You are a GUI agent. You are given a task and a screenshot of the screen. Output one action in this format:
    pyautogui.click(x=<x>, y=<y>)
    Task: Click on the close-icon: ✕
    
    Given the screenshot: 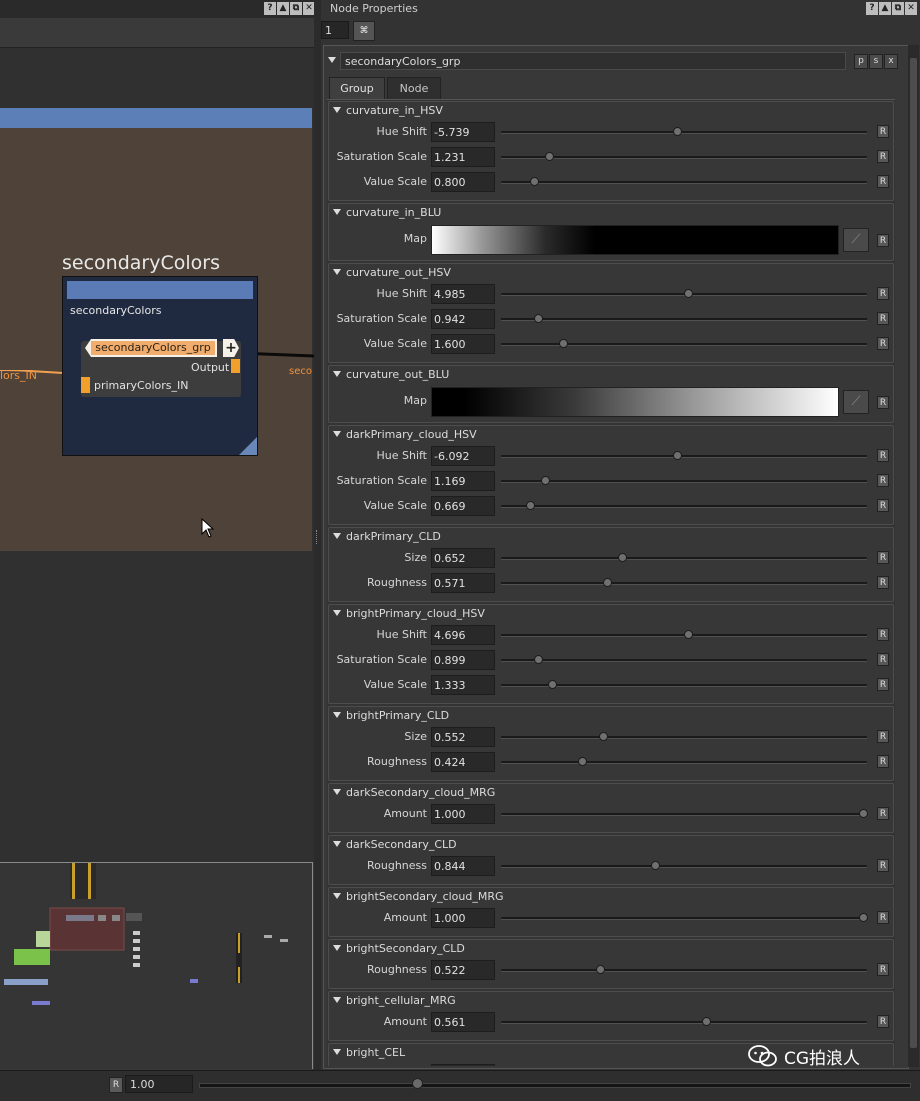 What is the action you would take?
    pyautogui.click(x=911, y=8)
    